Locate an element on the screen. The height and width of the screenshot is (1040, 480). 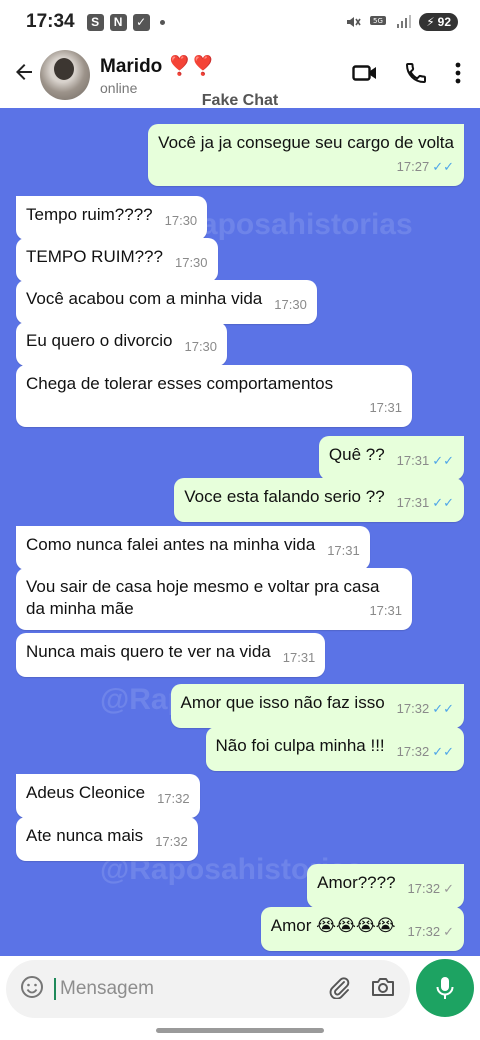
message-bubble-outgoing: Amor???? 17:32 ✓ is located at coordinates (385, 886).